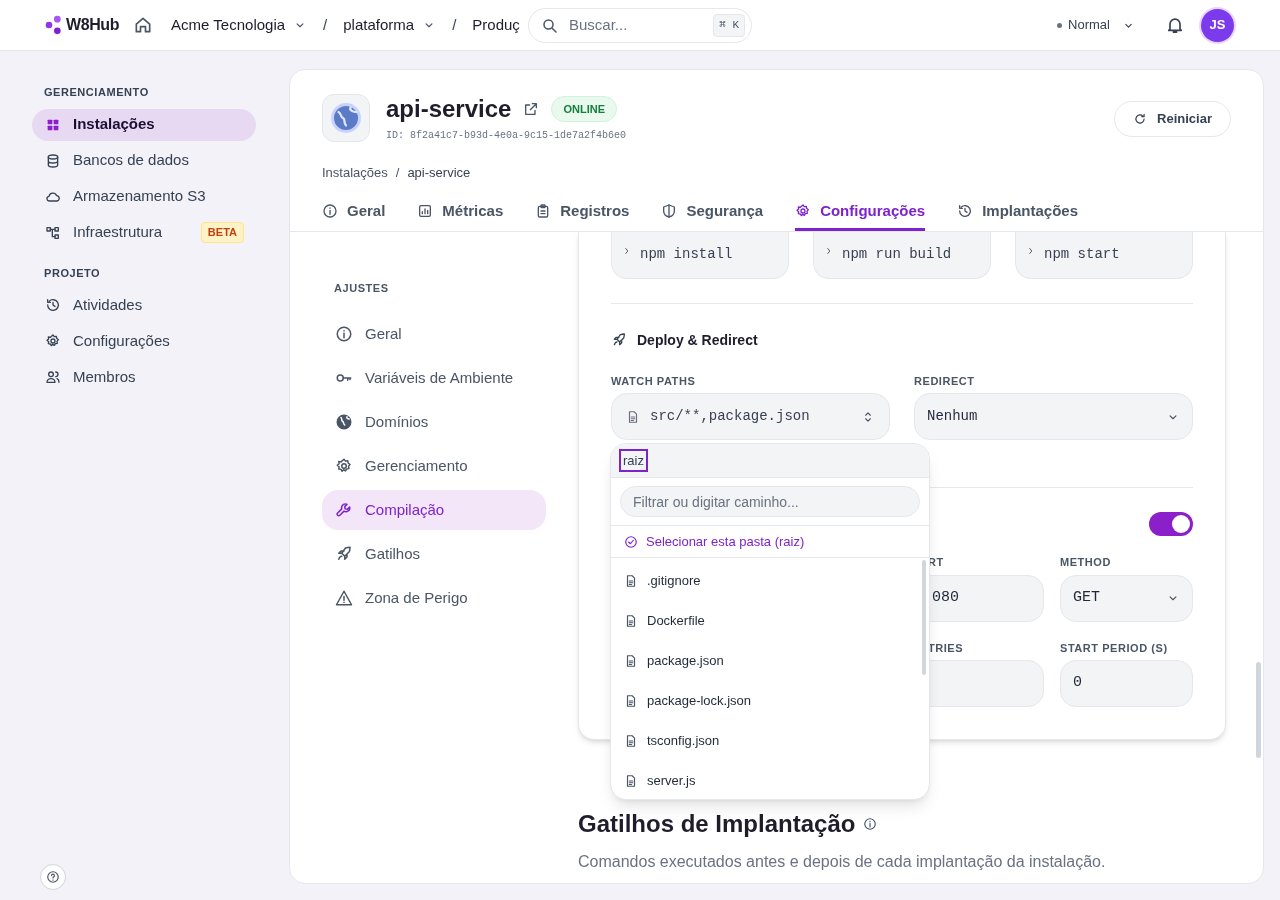  I want to click on sidebar-item: Infraestrutura BETA, so click(144, 232).